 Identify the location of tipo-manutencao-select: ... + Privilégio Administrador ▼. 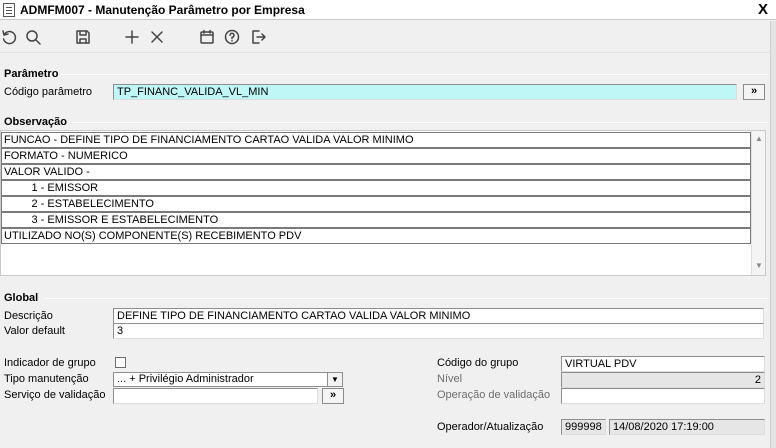
(228, 379).